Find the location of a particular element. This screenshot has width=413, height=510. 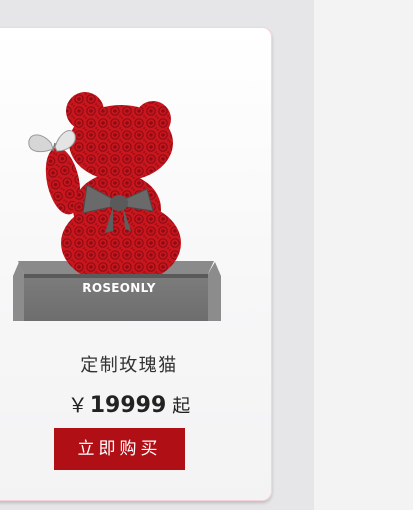

price-amount: 19999 is located at coordinates (128, 405).